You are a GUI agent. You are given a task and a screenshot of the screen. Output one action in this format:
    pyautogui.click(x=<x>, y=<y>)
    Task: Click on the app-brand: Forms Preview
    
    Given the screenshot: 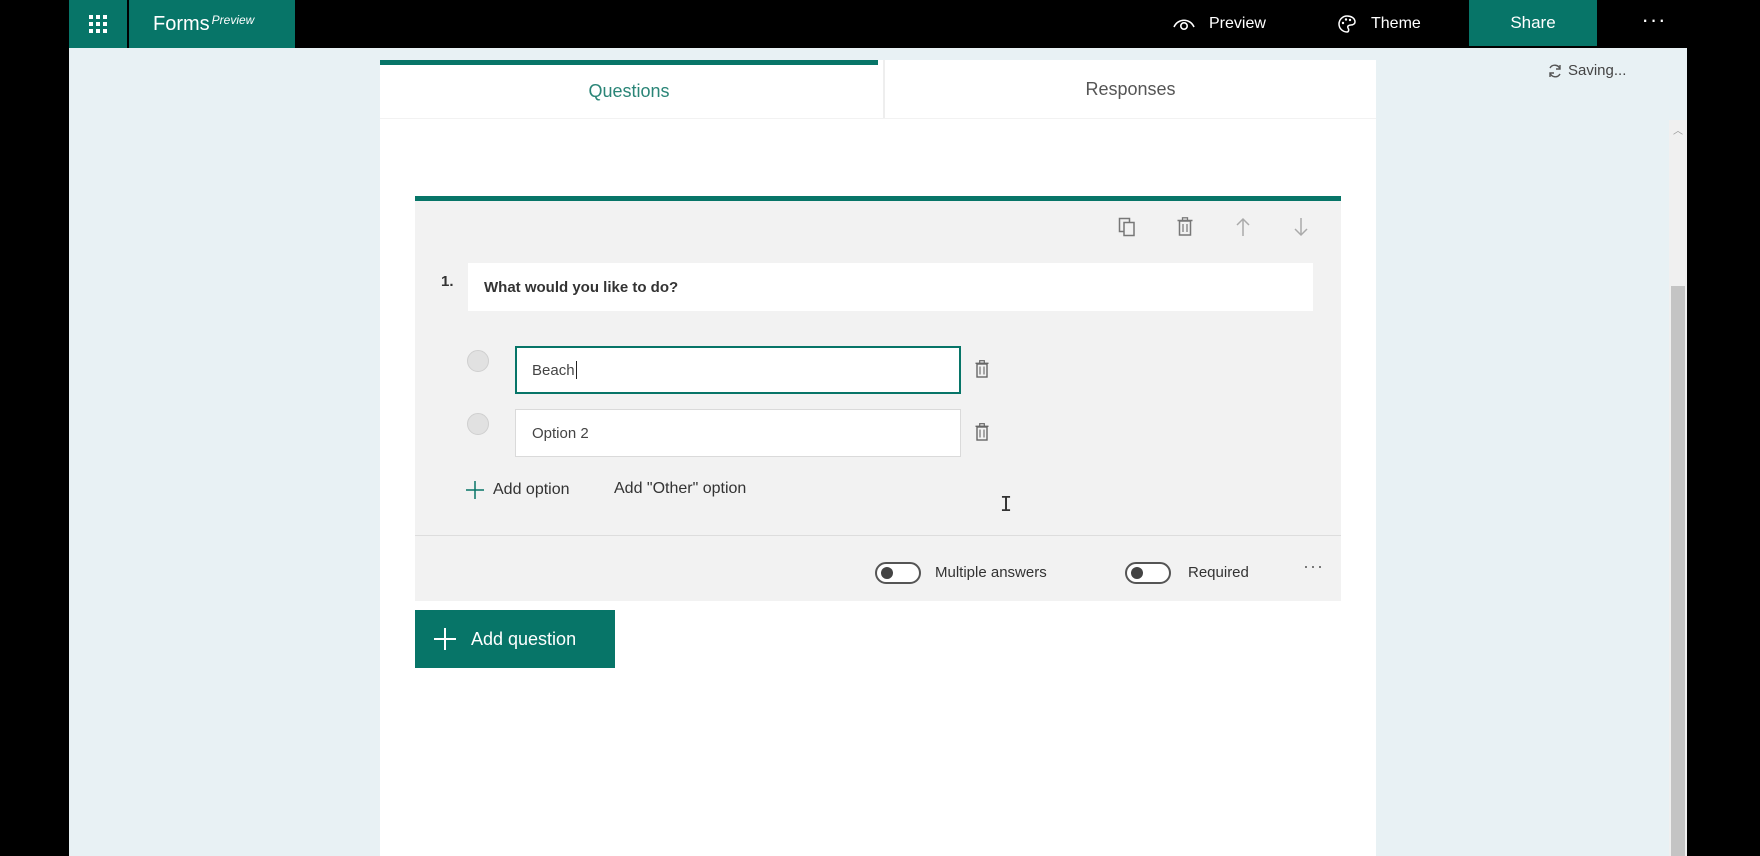 What is the action you would take?
    pyautogui.click(x=212, y=24)
    